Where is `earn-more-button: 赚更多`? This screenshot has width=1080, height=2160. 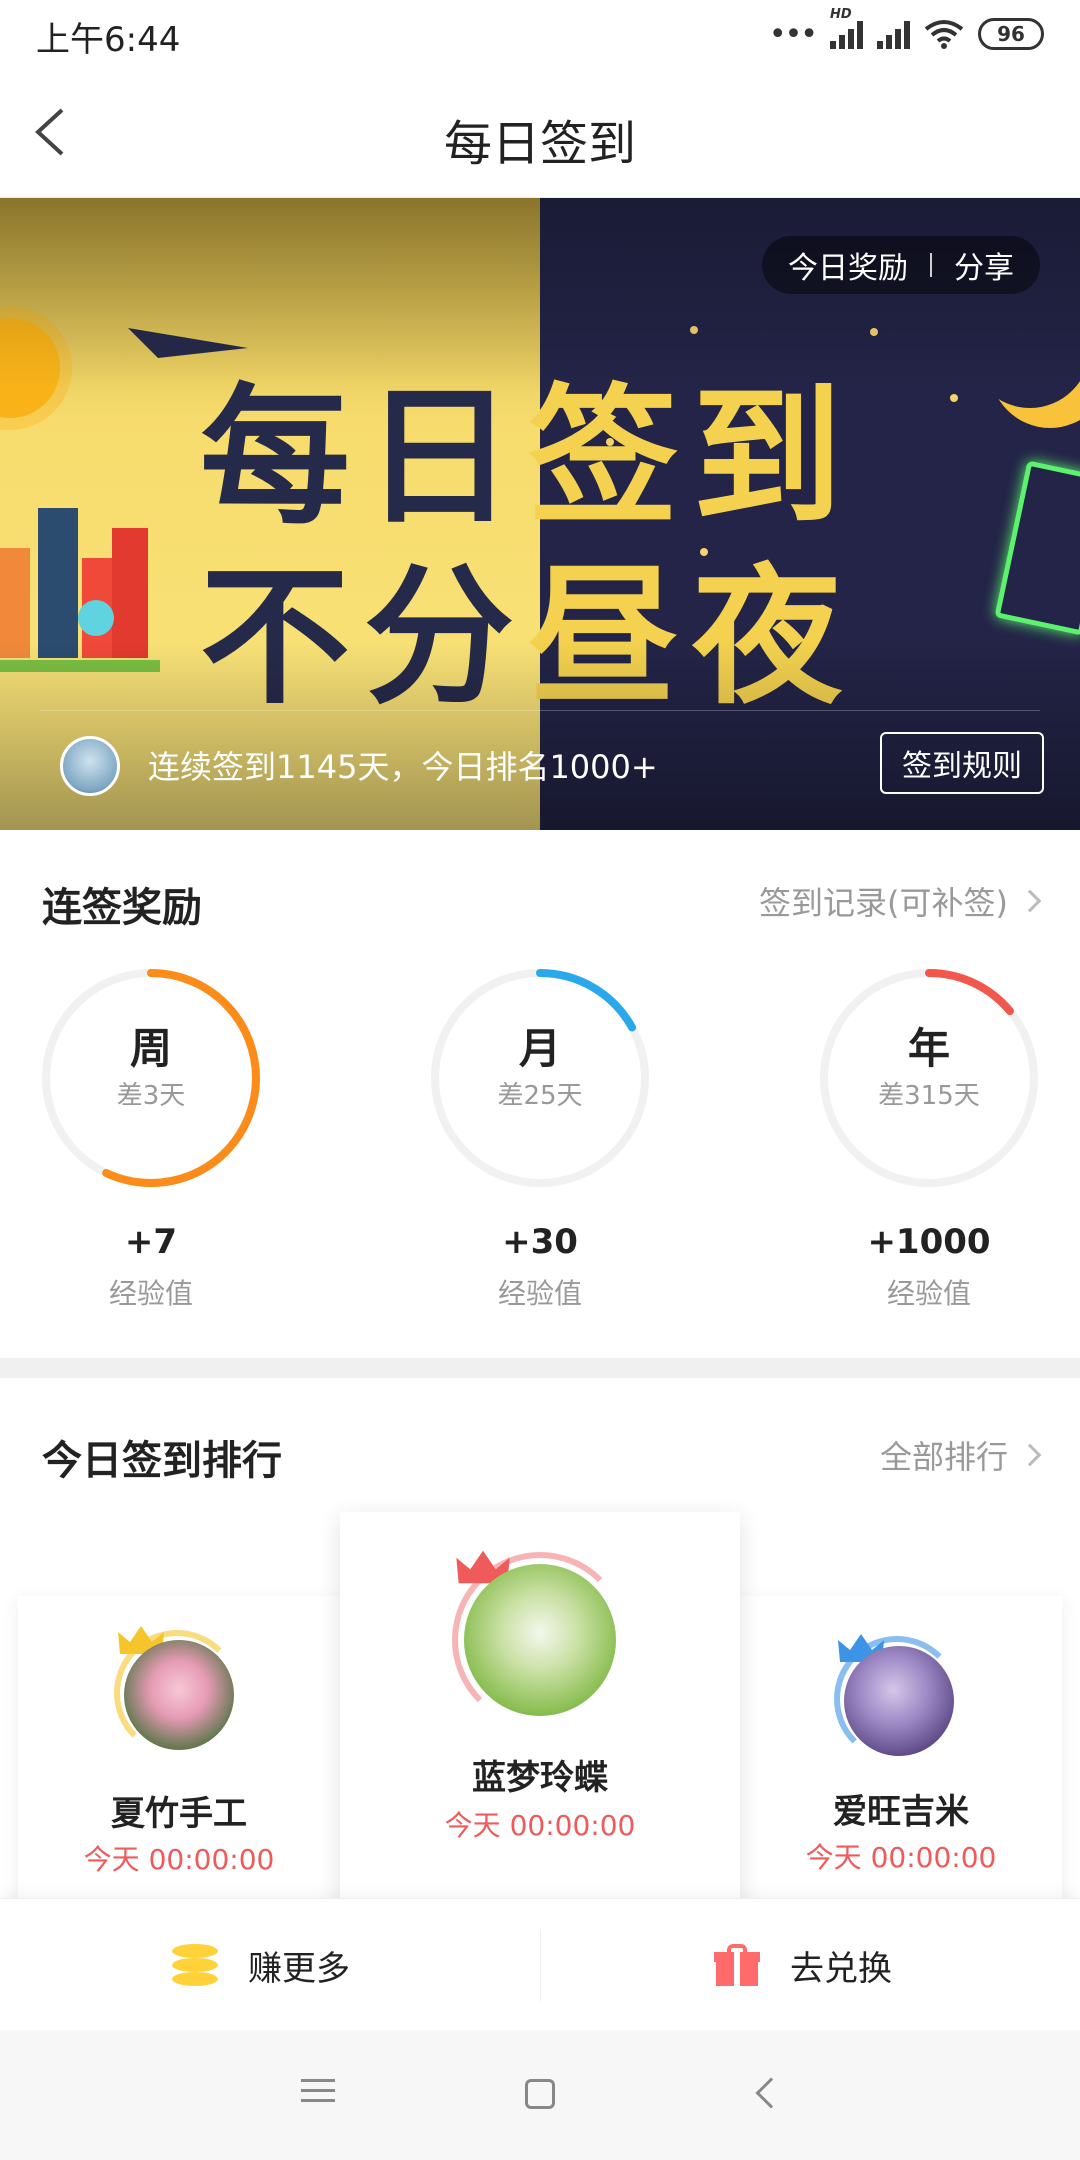 earn-more-button: 赚更多 is located at coordinates (261, 1965).